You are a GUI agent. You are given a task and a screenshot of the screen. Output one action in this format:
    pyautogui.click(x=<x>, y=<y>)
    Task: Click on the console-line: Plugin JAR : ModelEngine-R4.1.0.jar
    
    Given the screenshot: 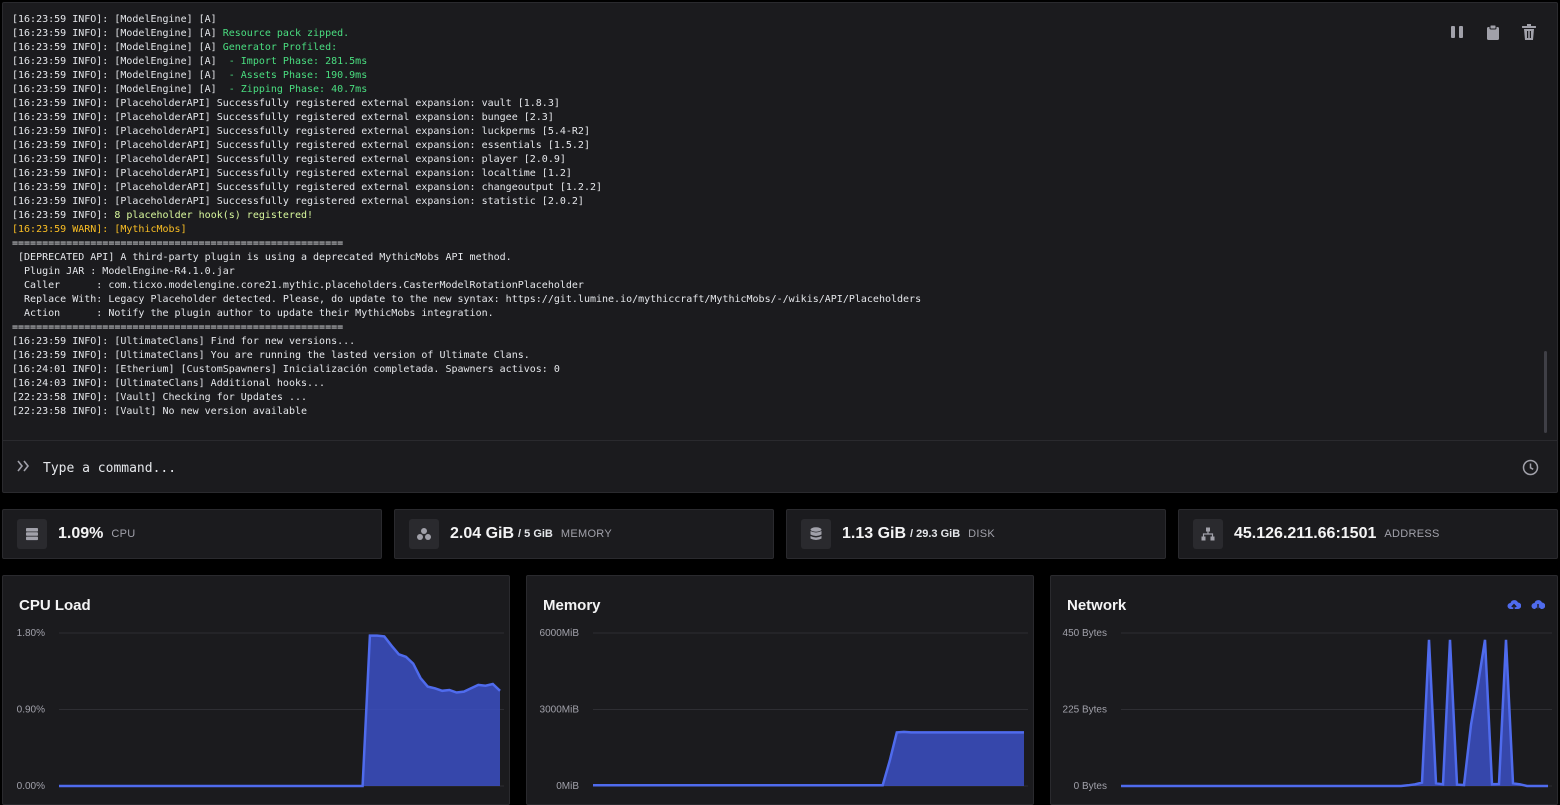 What is the action you would take?
    pyautogui.click(x=722, y=272)
    